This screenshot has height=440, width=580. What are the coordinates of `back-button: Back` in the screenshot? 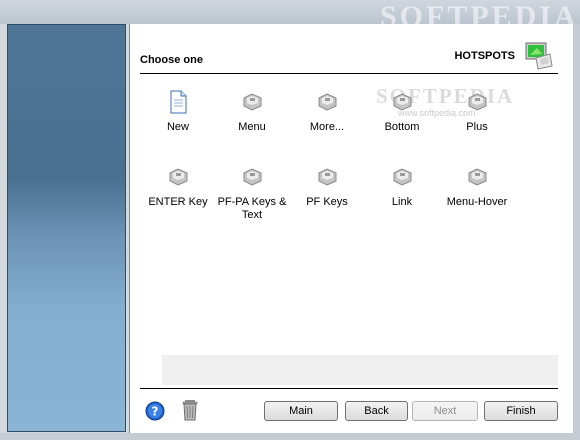 It's located at (376, 411).